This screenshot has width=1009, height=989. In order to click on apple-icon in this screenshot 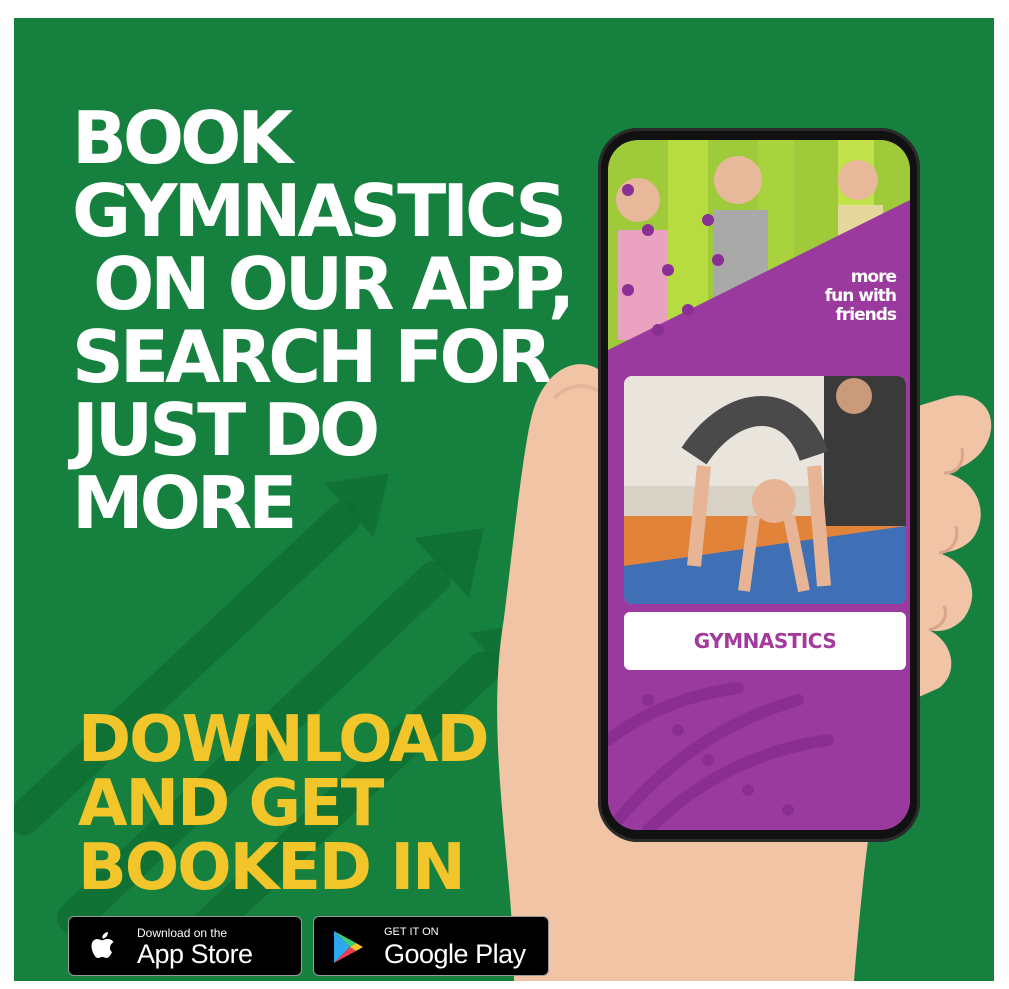, I will do `click(102, 945)`.